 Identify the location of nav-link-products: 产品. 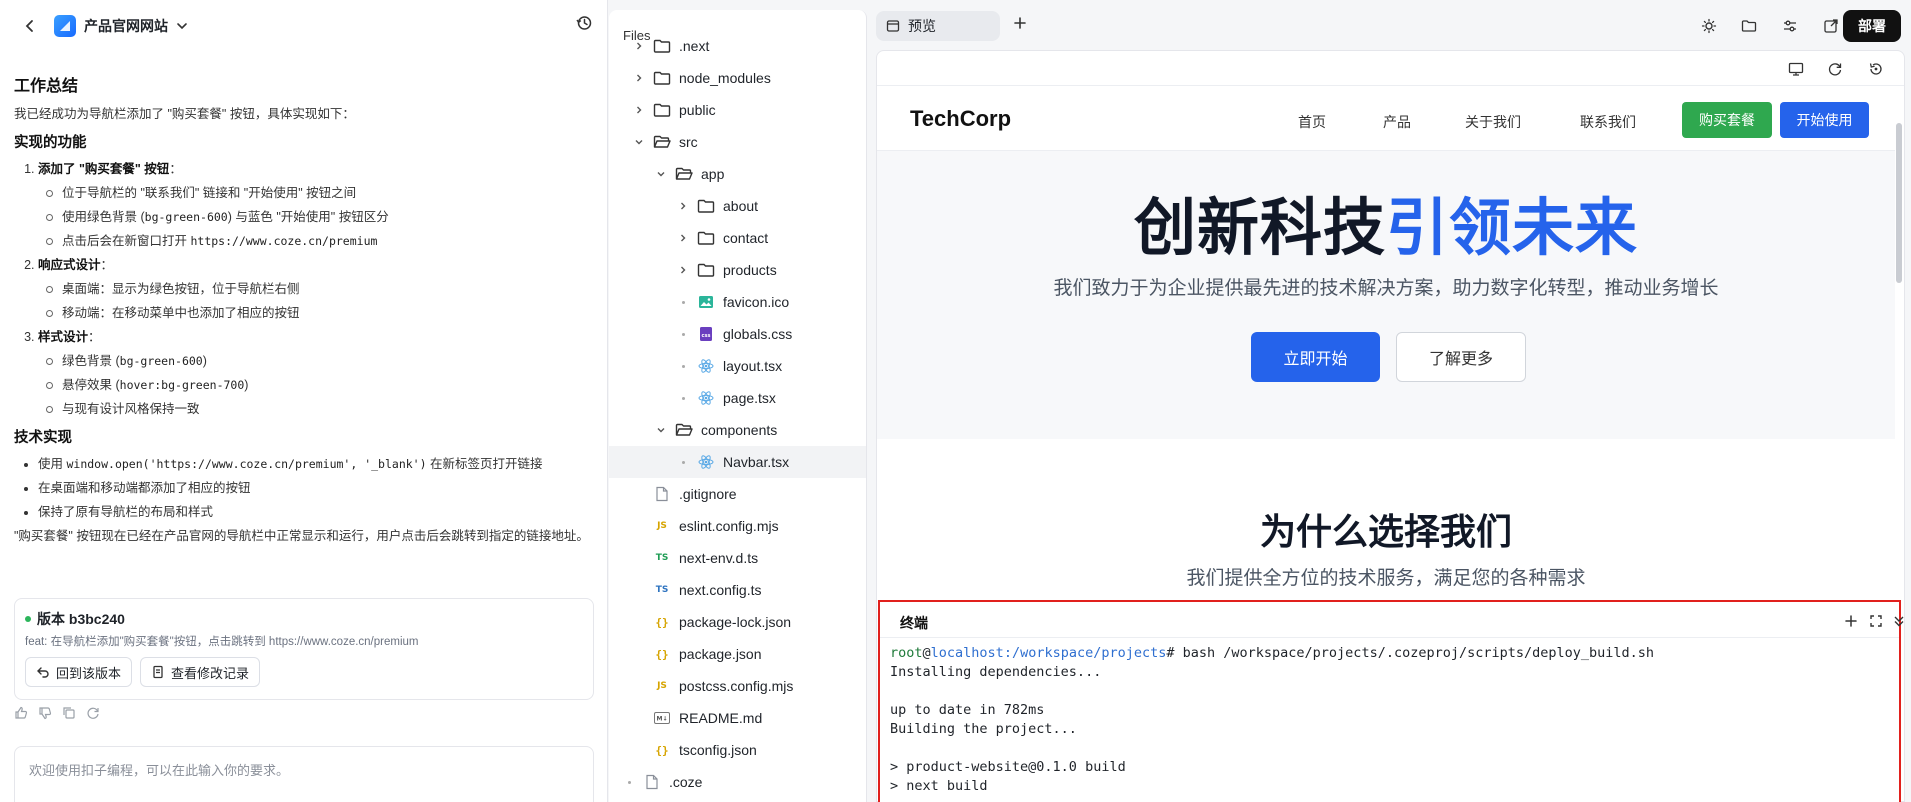
(1397, 122).